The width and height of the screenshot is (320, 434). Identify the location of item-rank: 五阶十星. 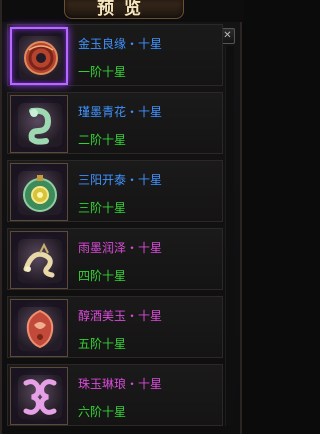
(102, 344).